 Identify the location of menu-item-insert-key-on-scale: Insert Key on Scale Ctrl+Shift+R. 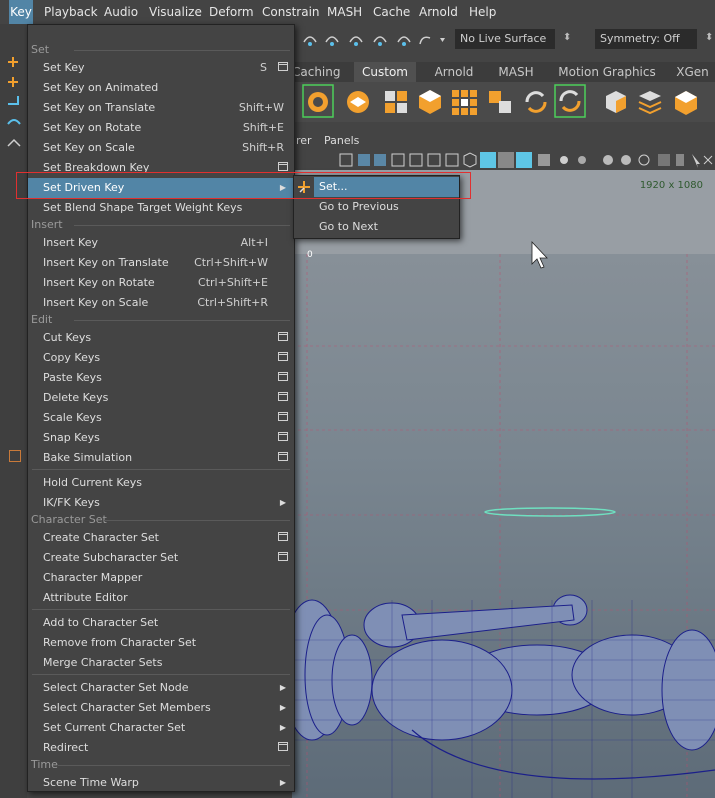
(161, 303).